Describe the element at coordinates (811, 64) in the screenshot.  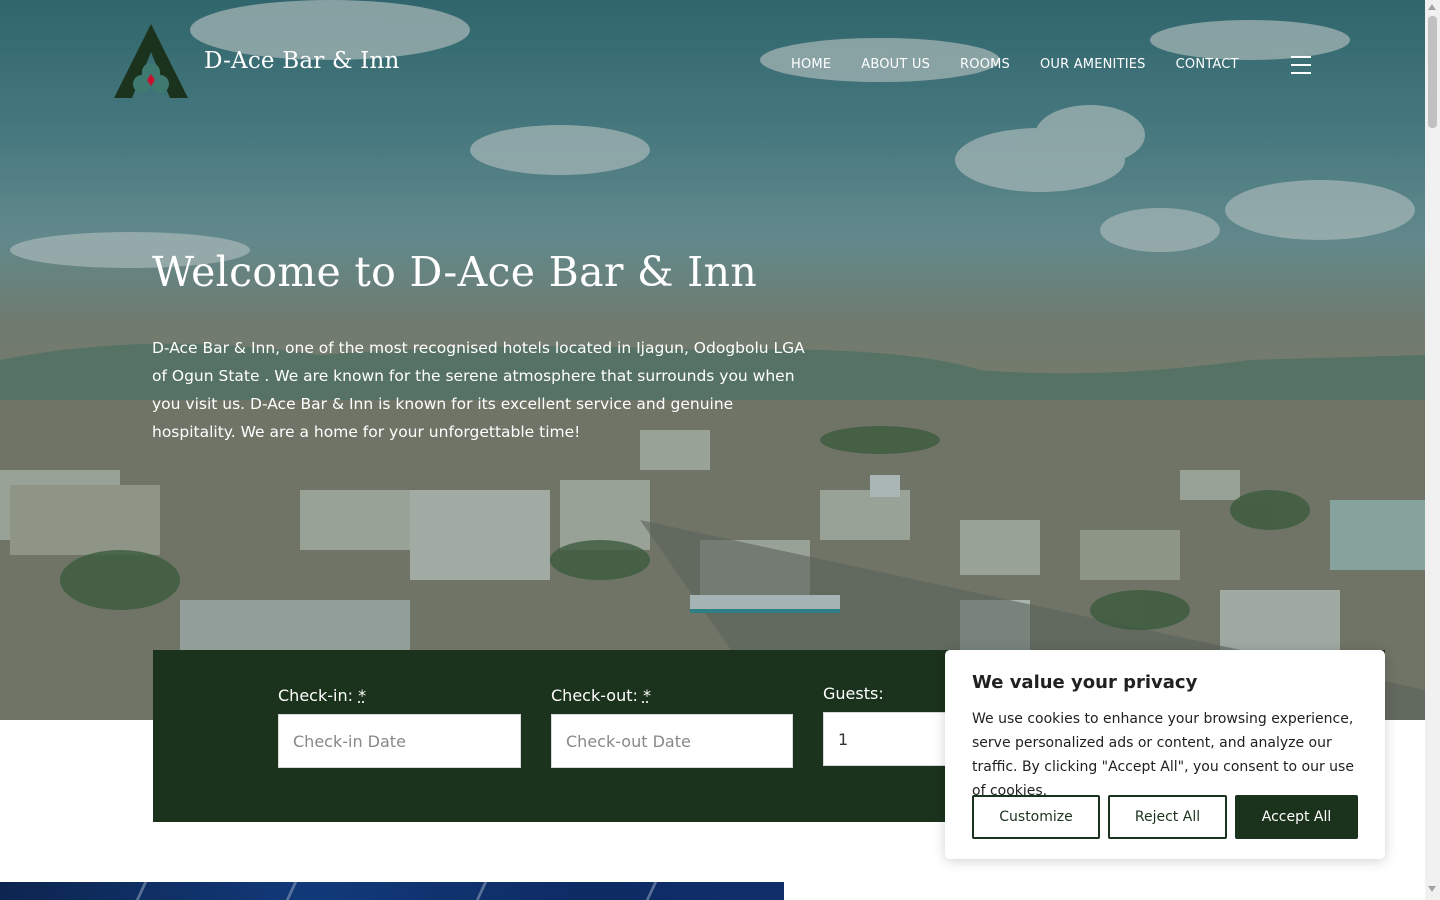
I see `nav-home: HOME` at that location.